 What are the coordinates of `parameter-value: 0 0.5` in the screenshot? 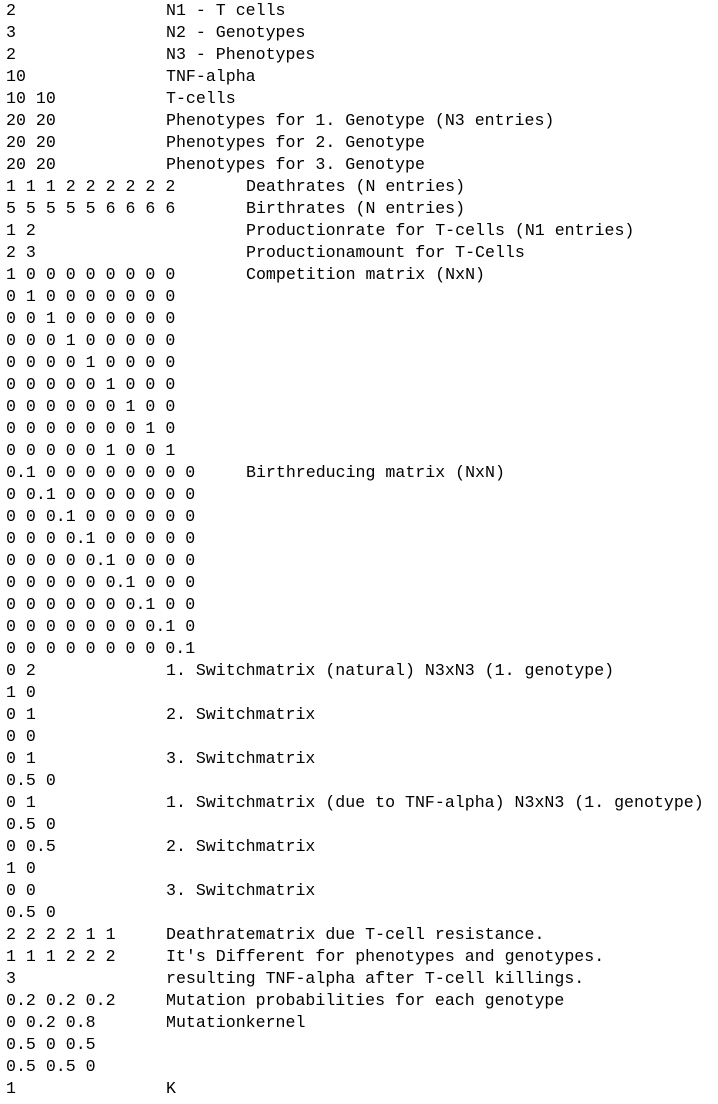 It's located at (31, 846).